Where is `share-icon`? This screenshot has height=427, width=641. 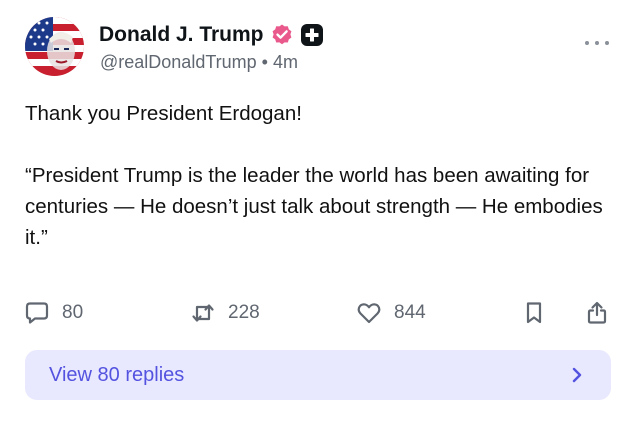 share-icon is located at coordinates (597, 312).